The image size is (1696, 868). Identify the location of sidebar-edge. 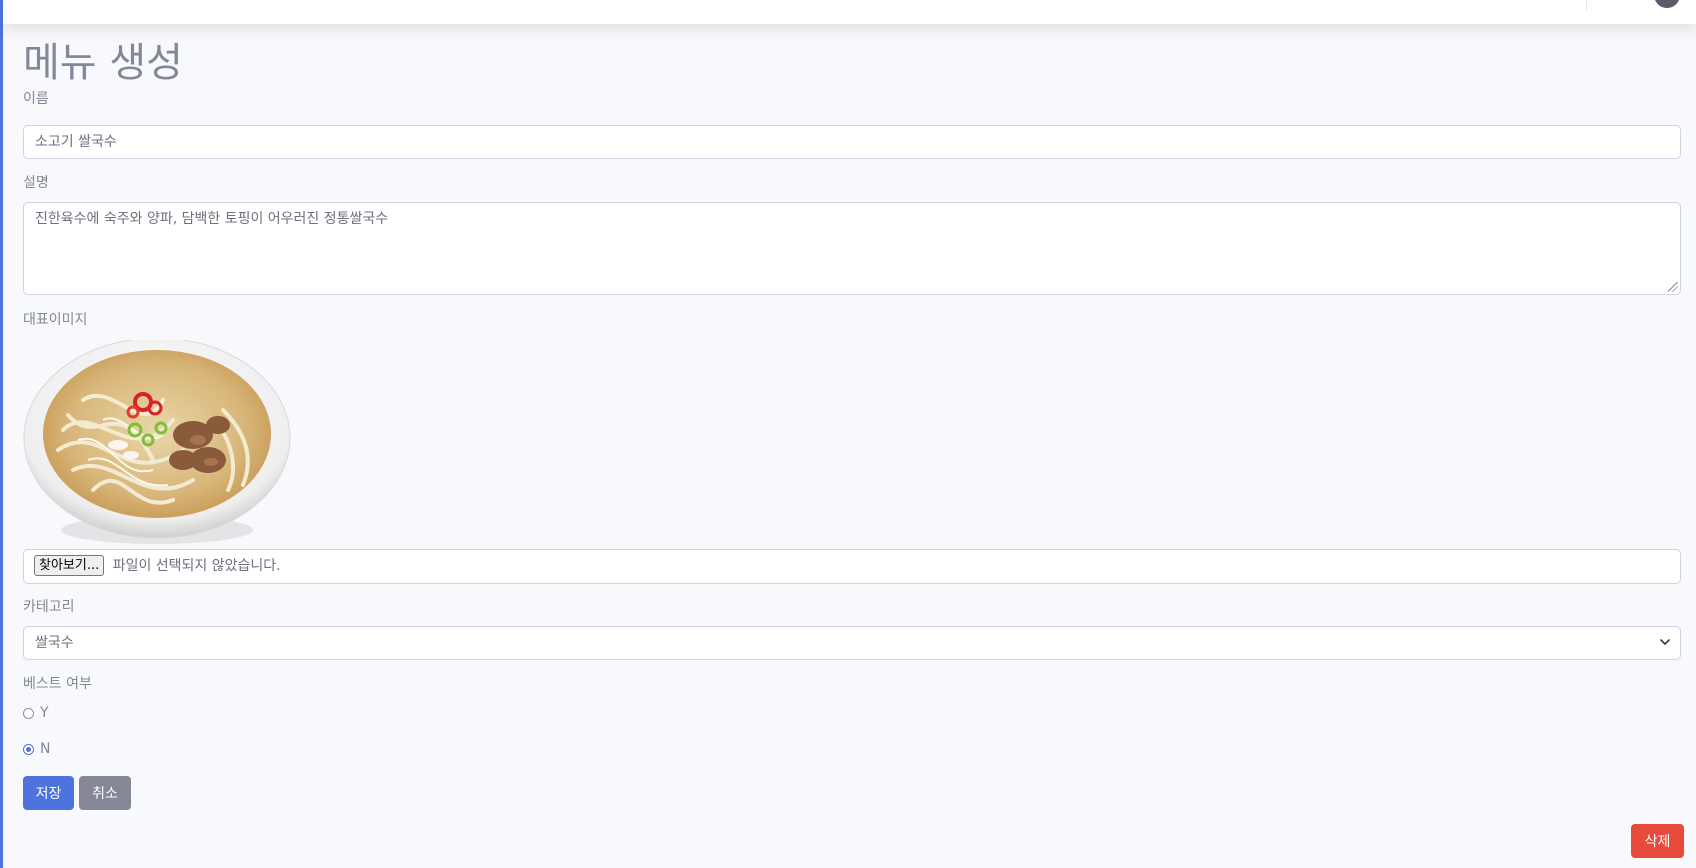
(1, 434).